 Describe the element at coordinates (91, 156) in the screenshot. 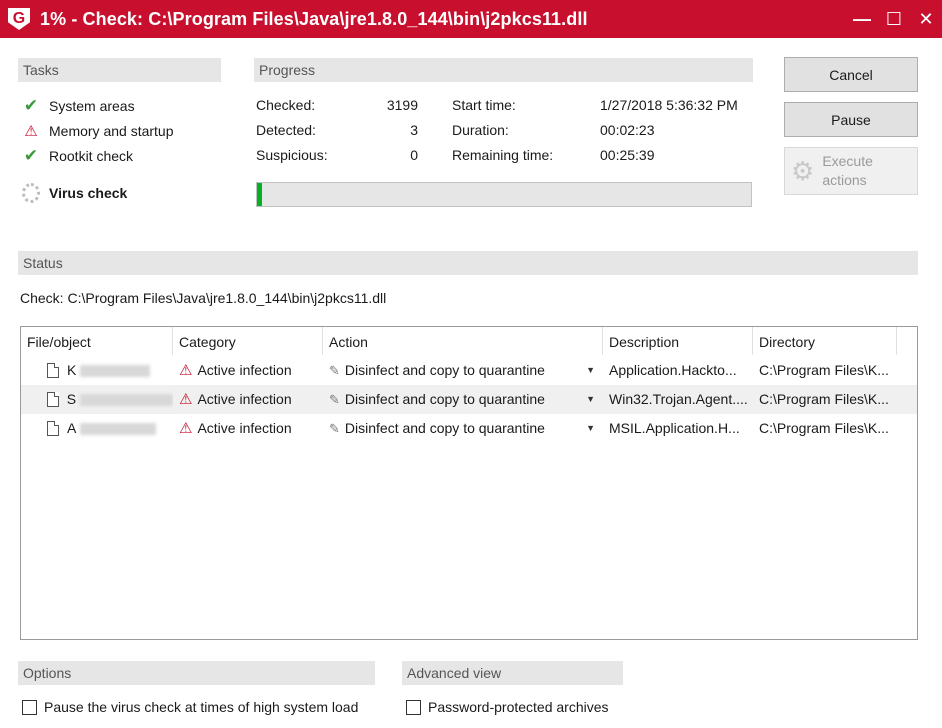

I see `task-label: Rootkit check` at that location.